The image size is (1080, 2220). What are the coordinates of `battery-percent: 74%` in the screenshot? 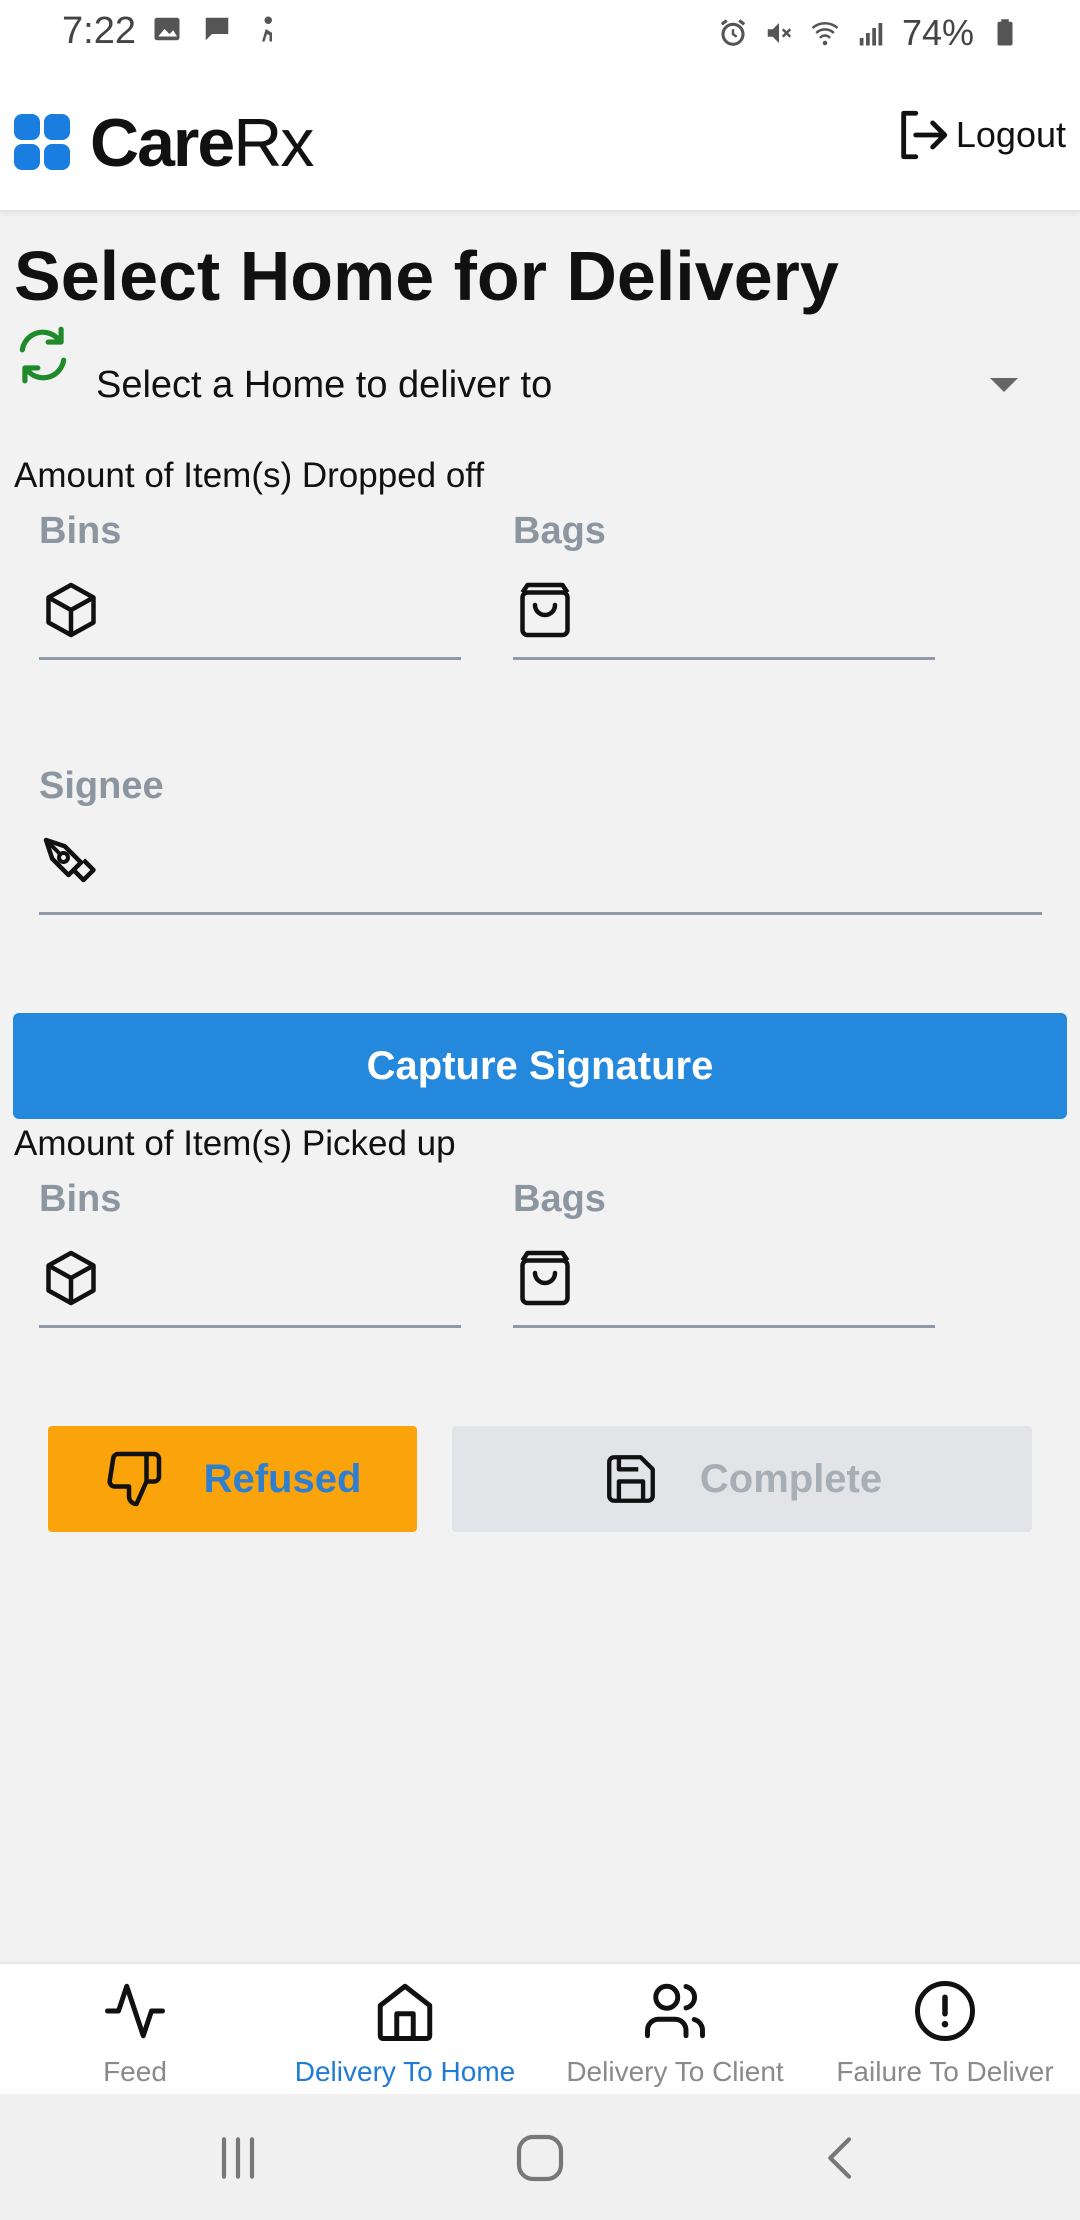 It's located at (937, 32).